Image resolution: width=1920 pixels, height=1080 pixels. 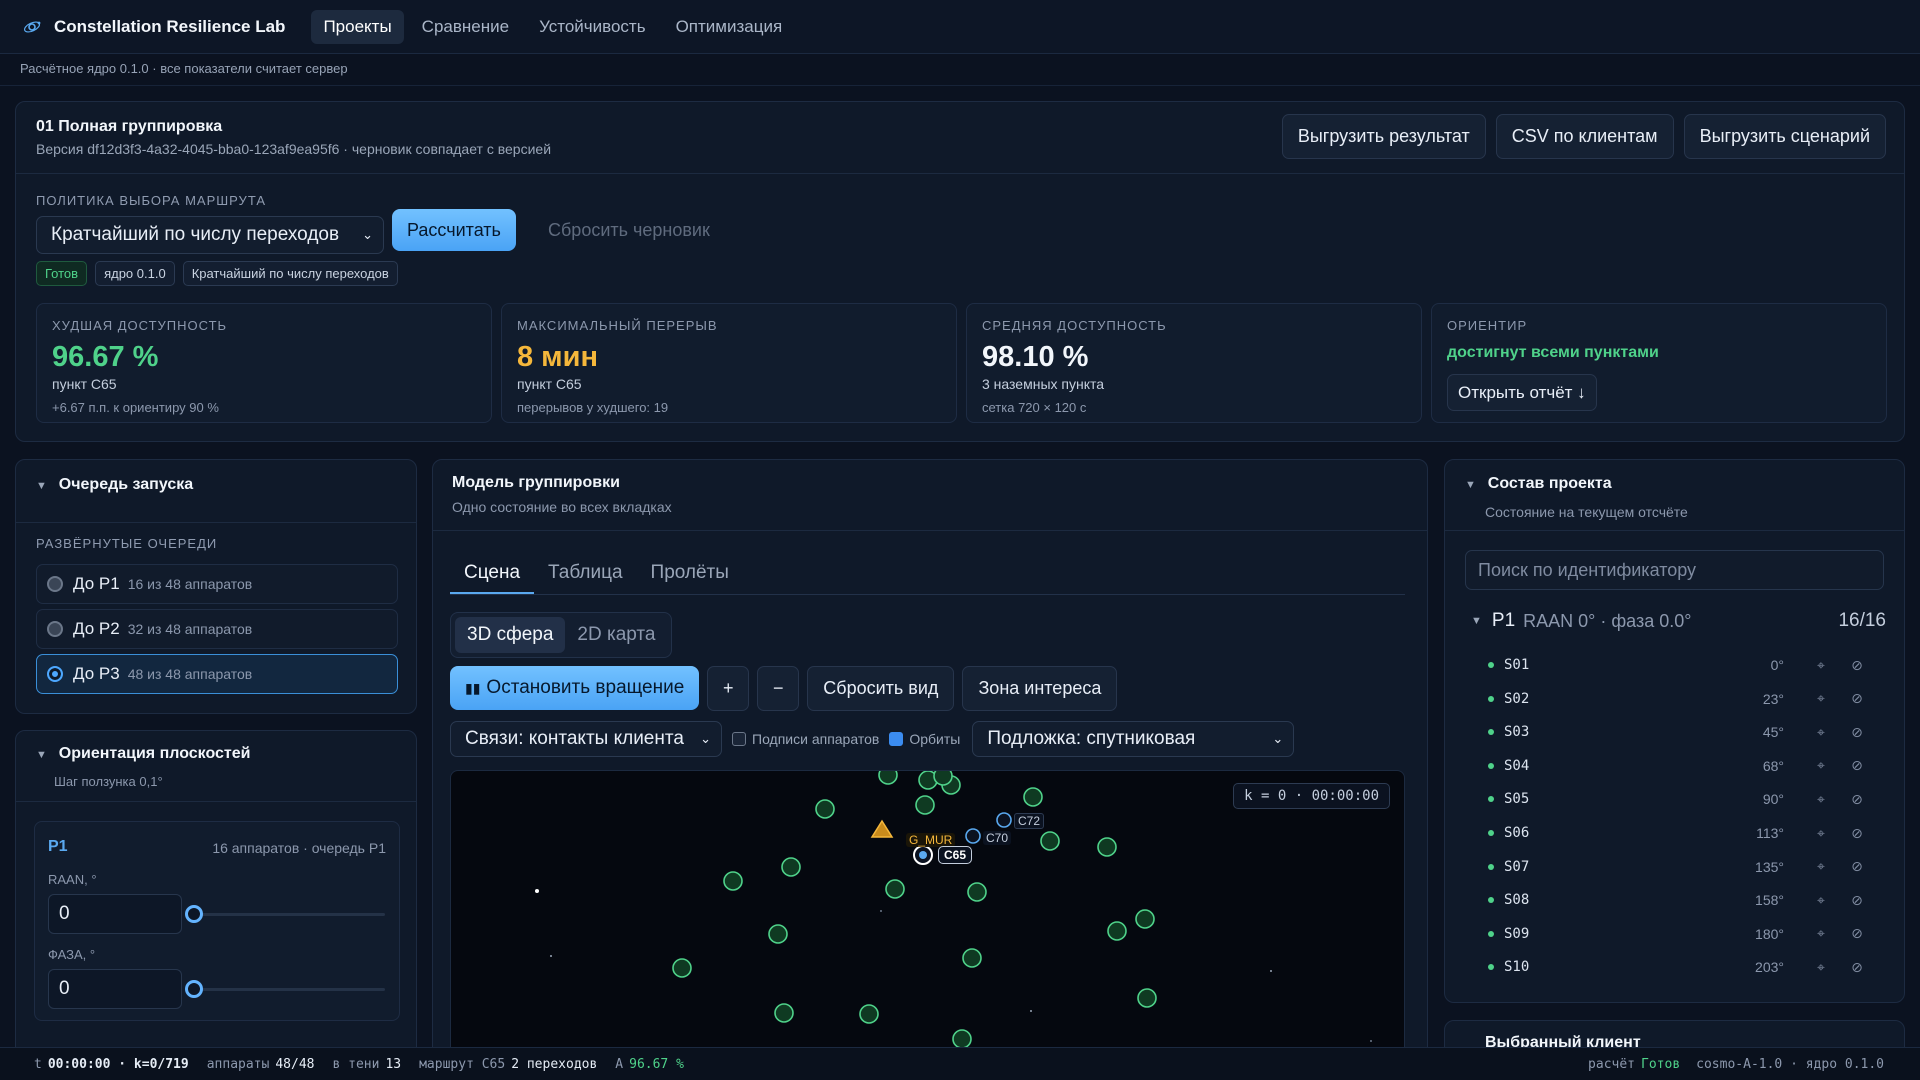 What do you see at coordinates (1678, 867) in the screenshot?
I see `satellite-row: S07 135° ⌖ ⊘` at bounding box center [1678, 867].